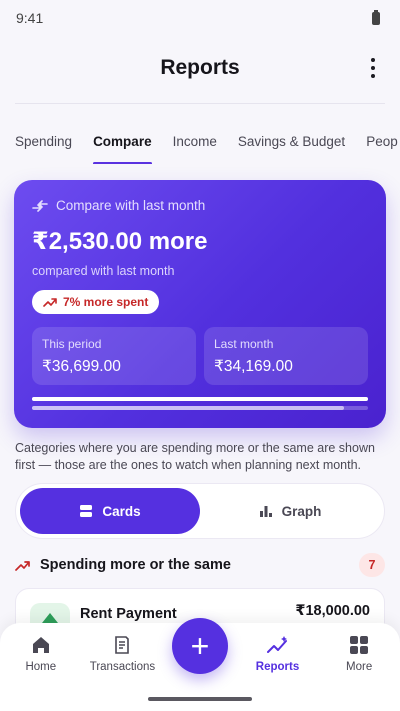 The image size is (400, 711). I want to click on last-month-box: Last month ₹34,169.00, so click(286, 356).